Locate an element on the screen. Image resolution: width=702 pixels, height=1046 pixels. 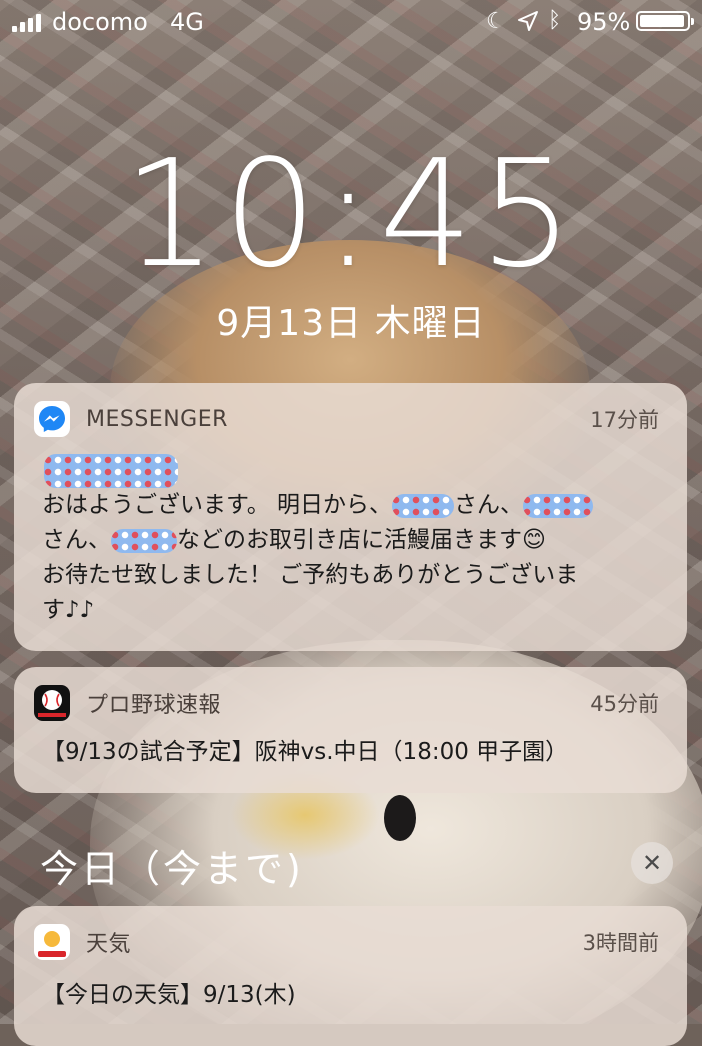
sender-line is located at coordinates (353, 470).